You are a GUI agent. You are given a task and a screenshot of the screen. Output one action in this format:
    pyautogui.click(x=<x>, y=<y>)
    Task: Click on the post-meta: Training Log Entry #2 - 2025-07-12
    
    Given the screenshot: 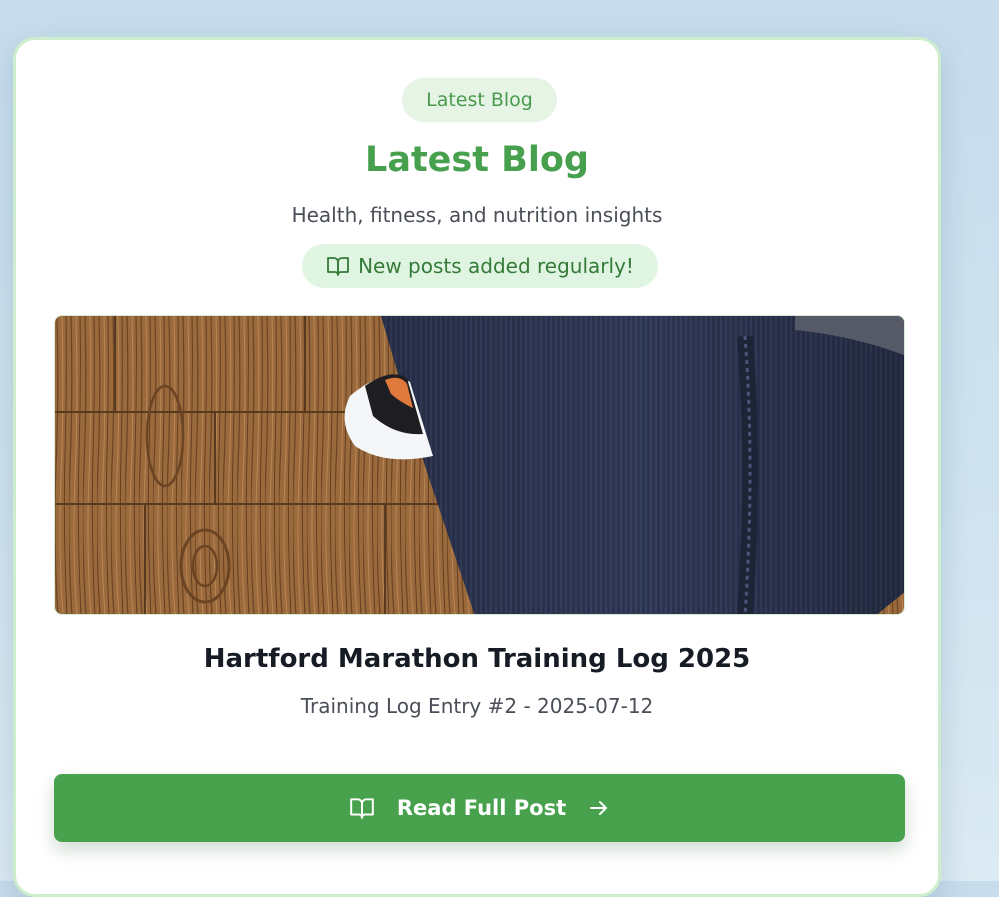 What is the action you would take?
    pyautogui.click(x=477, y=706)
    